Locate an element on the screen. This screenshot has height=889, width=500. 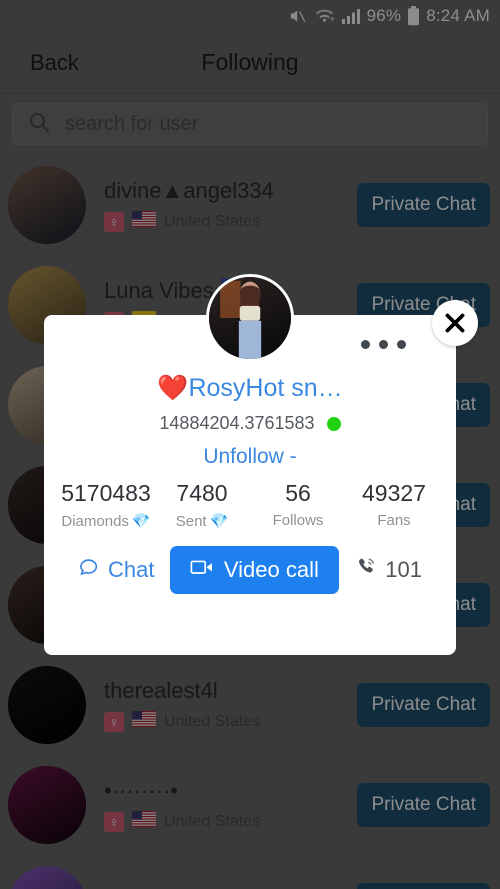
stat-value: 56 is located at coordinates (298, 493).